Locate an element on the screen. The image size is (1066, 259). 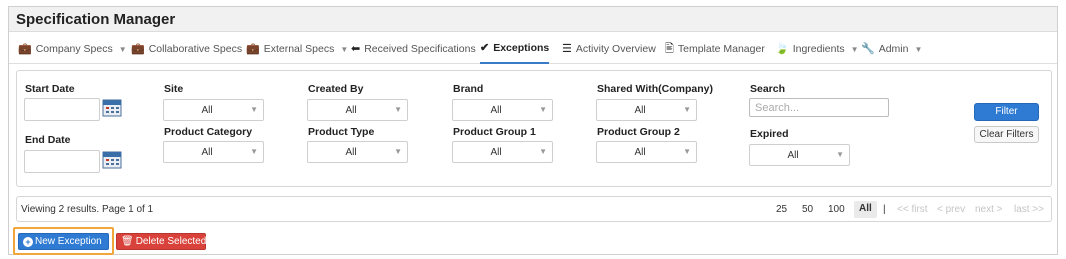
shared-with-select: All ▼ is located at coordinates (646, 110).